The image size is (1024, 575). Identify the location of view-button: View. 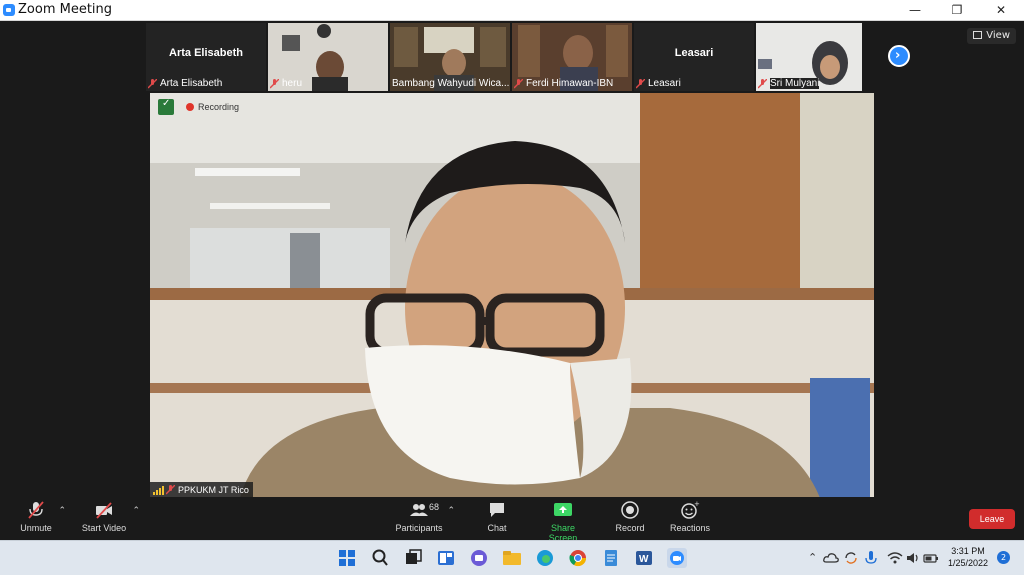
(991, 36).